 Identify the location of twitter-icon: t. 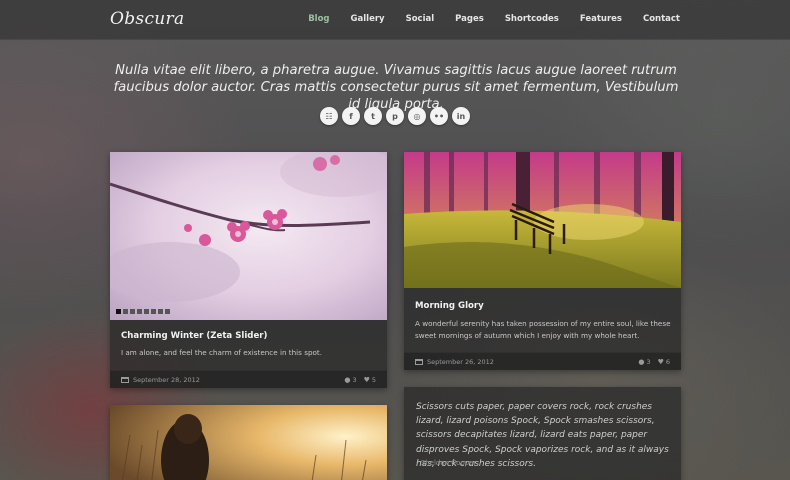
(373, 116).